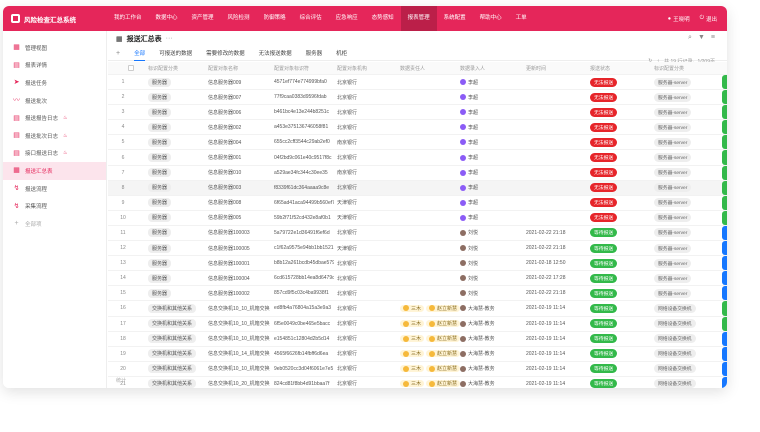  What do you see at coordinates (239, 173) in the screenshot?
I see `cell-name: 信息服务器010` at bounding box center [239, 173].